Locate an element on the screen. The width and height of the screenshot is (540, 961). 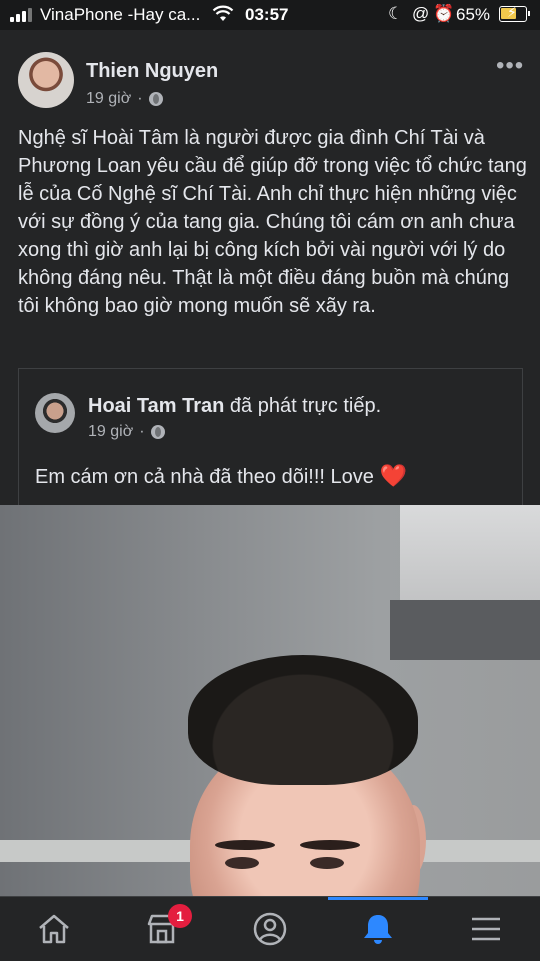
shared-post-meta: 19 giờ · is located at coordinates (126, 432).